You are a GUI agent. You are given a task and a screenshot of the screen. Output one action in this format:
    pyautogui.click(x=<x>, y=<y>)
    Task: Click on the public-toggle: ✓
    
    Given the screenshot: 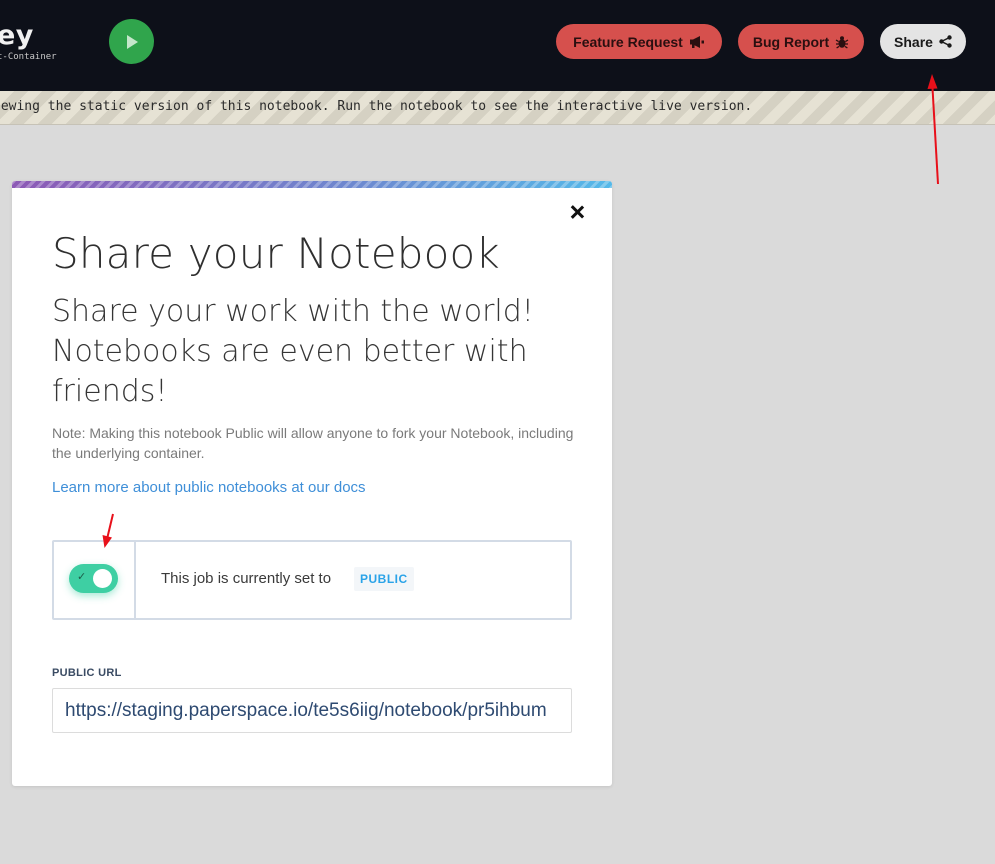 What is the action you would take?
    pyautogui.click(x=93, y=578)
    